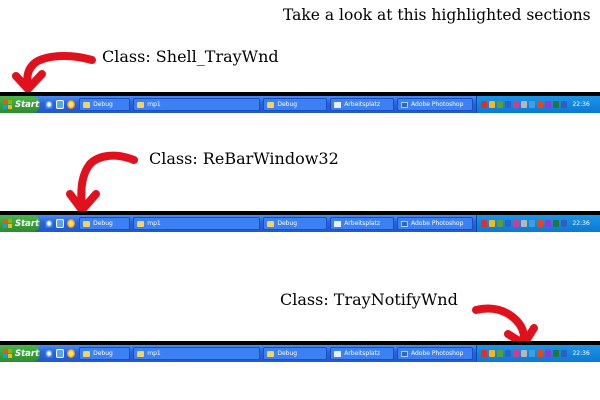  Describe the element at coordinates (244, 158) in the screenshot. I see `caption-rebarwindow32: Class: ReBarWindow32` at that location.